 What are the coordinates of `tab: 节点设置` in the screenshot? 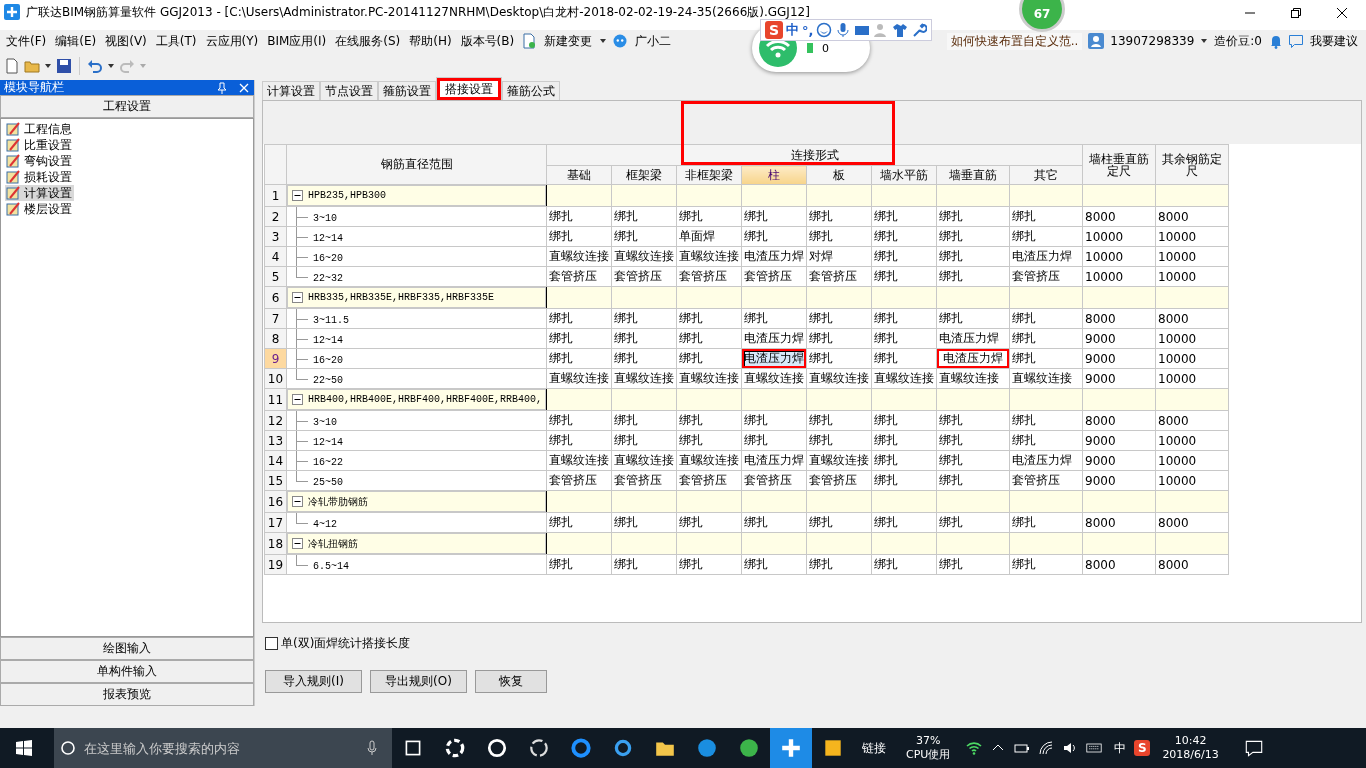 It's located at (349, 90).